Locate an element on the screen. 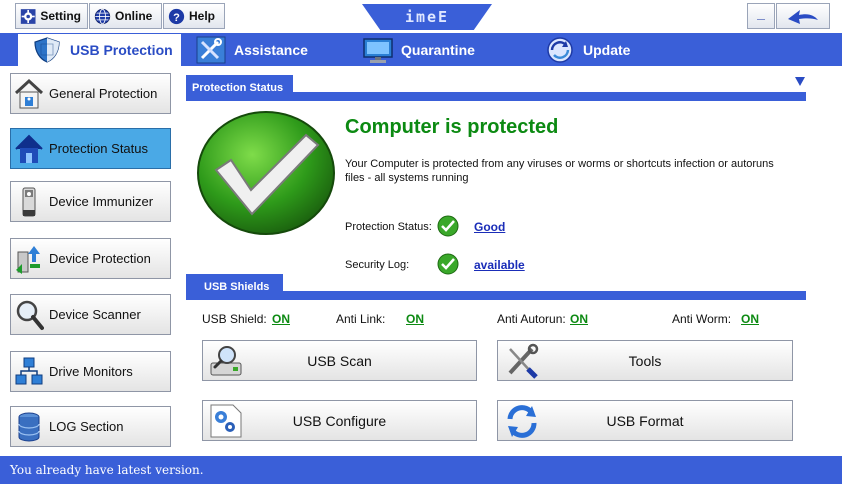 Image resolution: width=842 pixels, height=484 pixels. status-bar: You already have latest version. is located at coordinates (421, 470).